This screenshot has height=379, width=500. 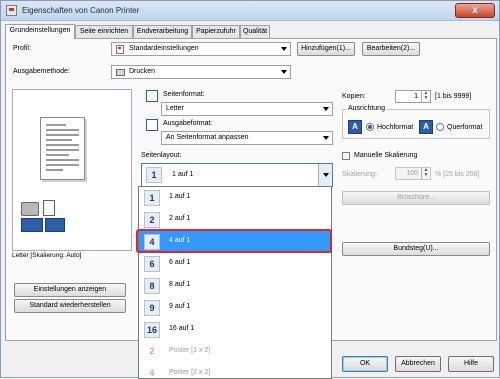 What do you see at coordinates (234, 241) in the screenshot?
I see `selection-highlight-ring` at bounding box center [234, 241].